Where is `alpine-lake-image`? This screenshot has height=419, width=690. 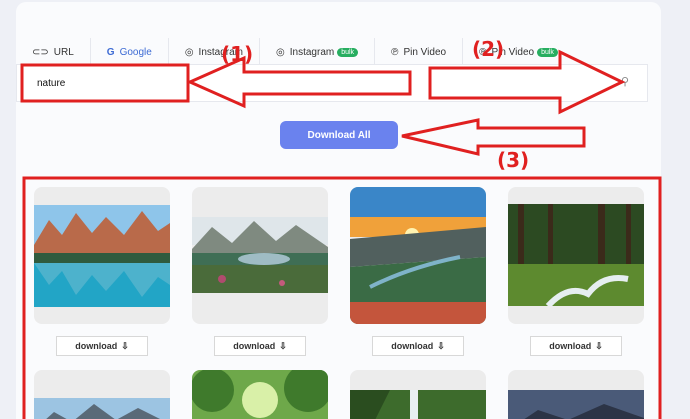
alpine-lake-image is located at coordinates (260, 255).